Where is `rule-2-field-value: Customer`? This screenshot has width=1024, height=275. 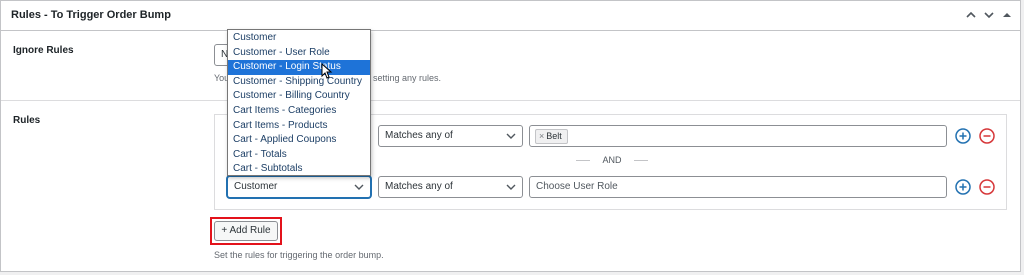
rule-2-field-value: Customer is located at coordinates (256, 186).